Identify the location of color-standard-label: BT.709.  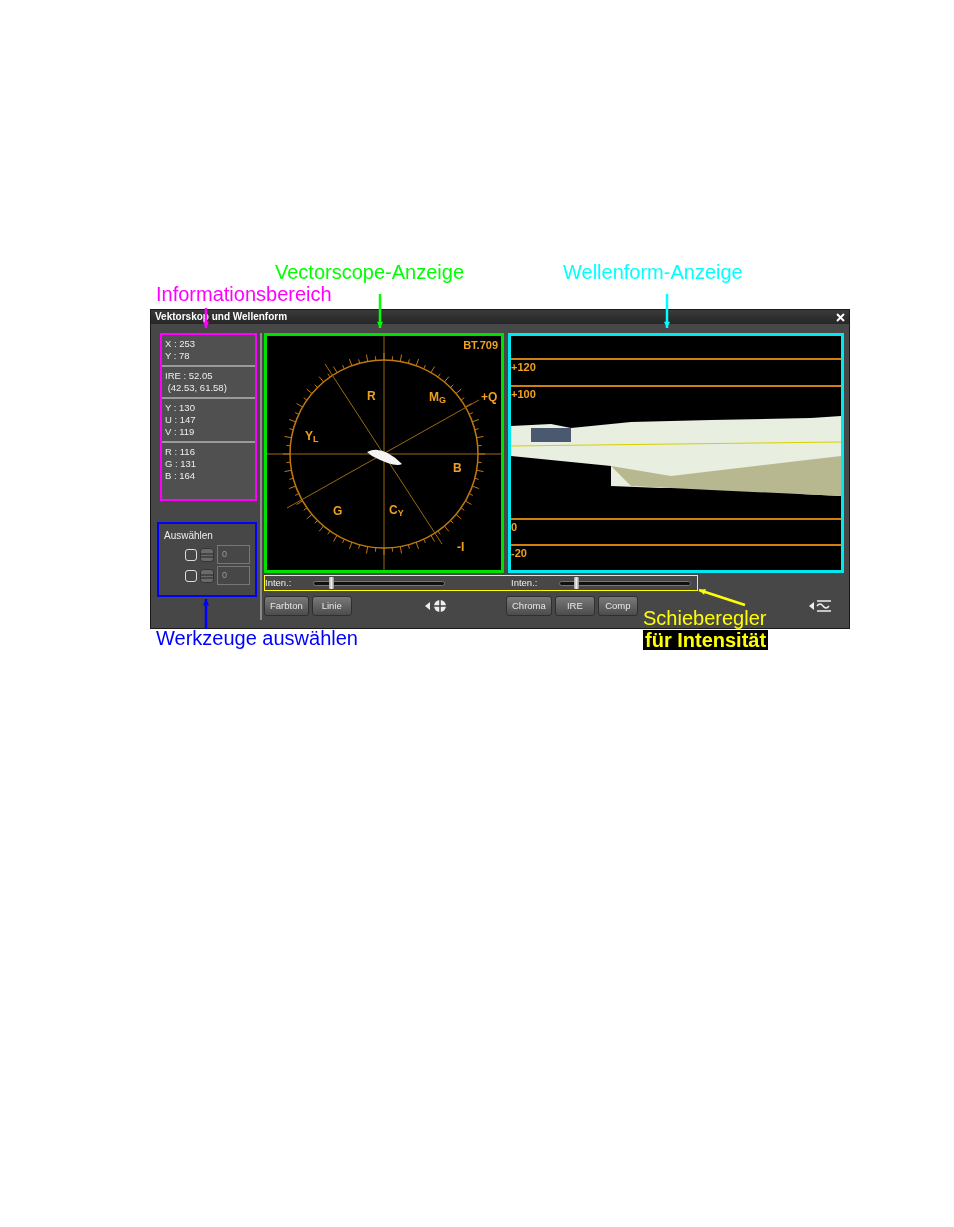
(480, 345).